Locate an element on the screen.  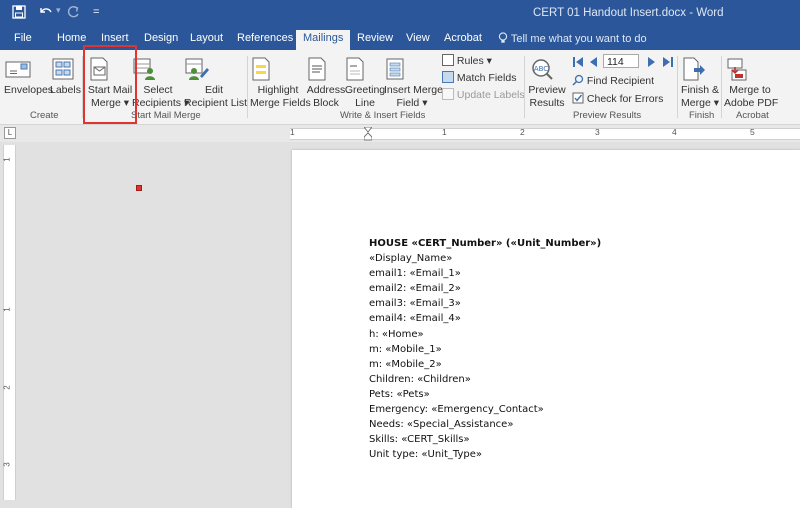
check-for-errors-icon is located at coordinates (578, 98).